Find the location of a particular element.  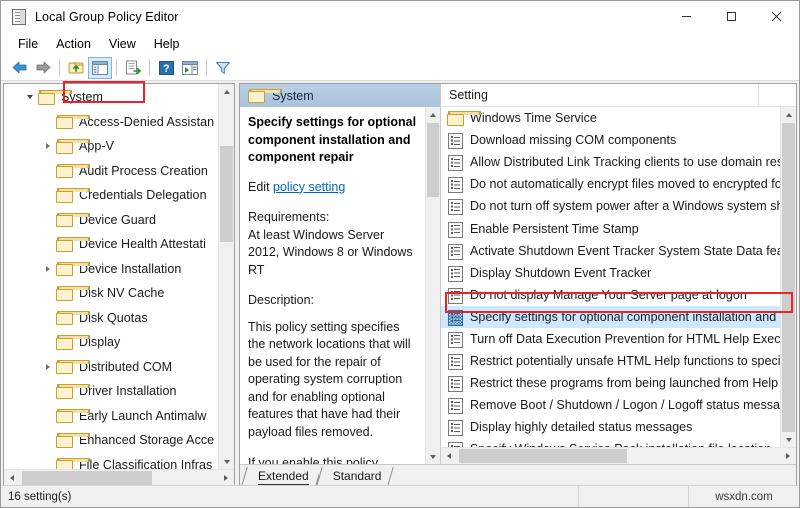

tree-item: Early Launch Antimalw is located at coordinates (111, 416).